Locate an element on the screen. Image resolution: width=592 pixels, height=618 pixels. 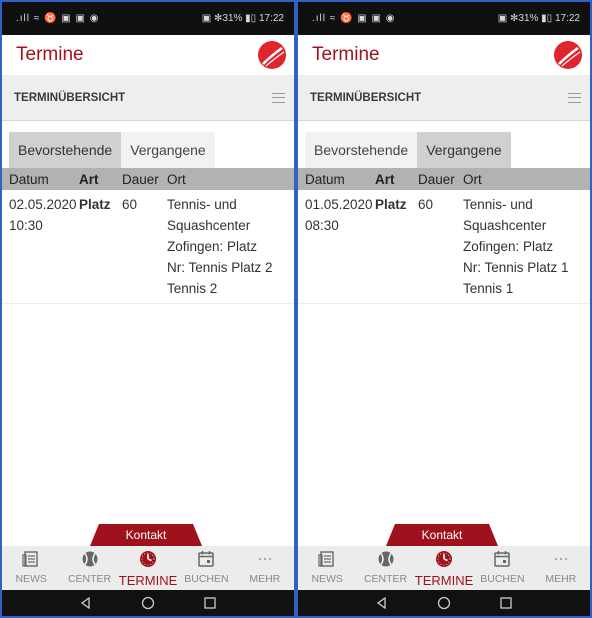
cell-datum: 01.05.2020 08:30 is located at coordinates (339, 215).